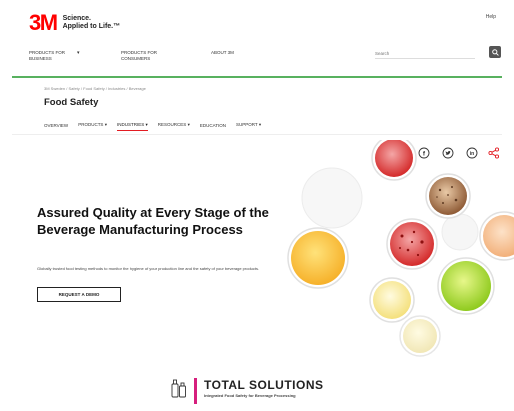 The image size is (514, 411). I want to click on logo-tagline: Science. Applied to Life.™, so click(92, 23).